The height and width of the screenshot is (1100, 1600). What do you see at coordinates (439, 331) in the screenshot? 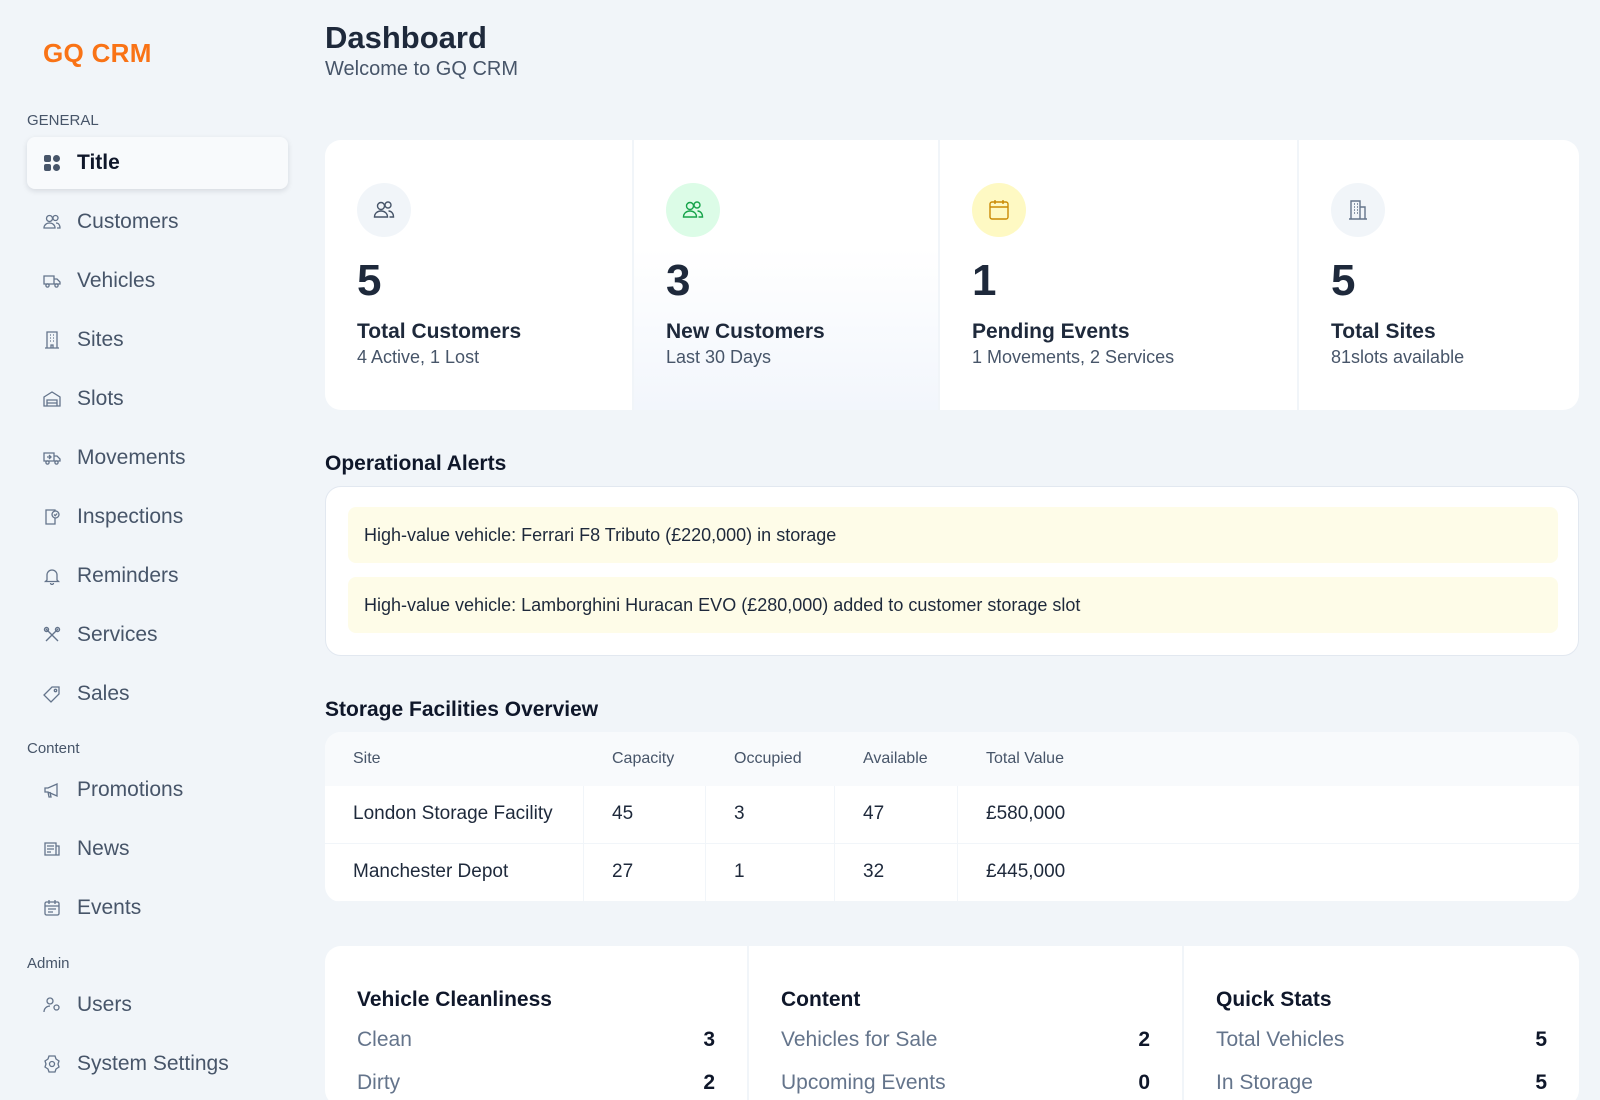
I see `stat-label: Total Customers` at bounding box center [439, 331].